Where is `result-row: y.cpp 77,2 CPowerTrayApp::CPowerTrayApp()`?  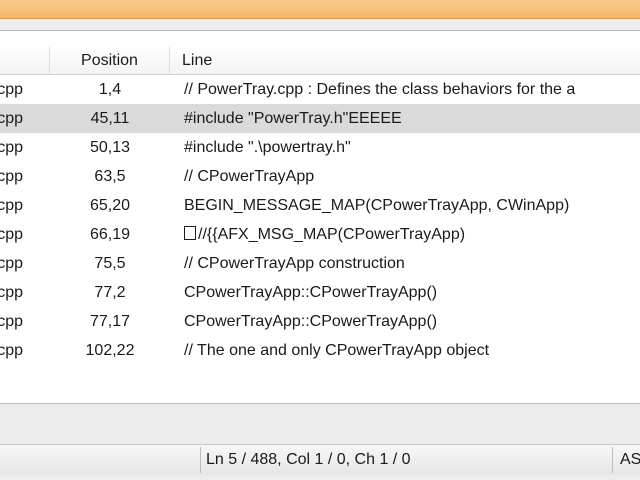
result-row: y.cpp 77,2 CPowerTrayApp::CPowerTrayApp() is located at coordinates (320, 292).